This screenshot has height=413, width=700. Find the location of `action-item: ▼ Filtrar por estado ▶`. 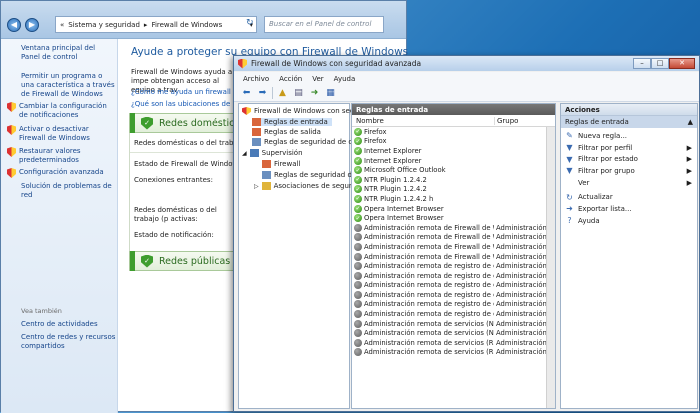

action-item: ▼ Filtrar por estado ▶ is located at coordinates (629, 159).